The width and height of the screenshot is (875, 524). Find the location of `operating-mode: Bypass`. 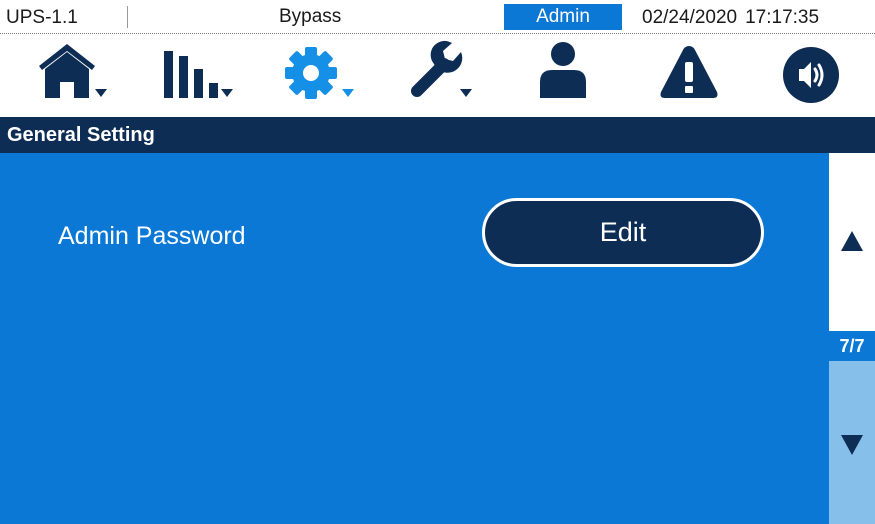

operating-mode: Bypass is located at coordinates (310, 16).